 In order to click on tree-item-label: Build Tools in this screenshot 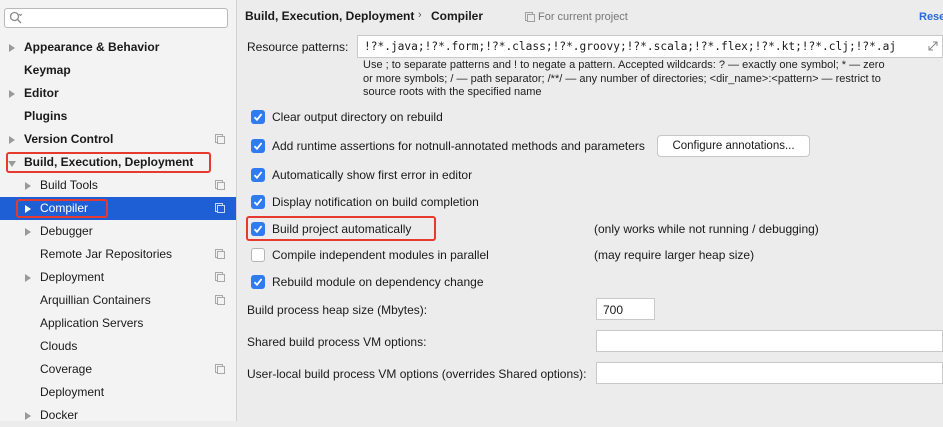, I will do `click(69, 185)`.